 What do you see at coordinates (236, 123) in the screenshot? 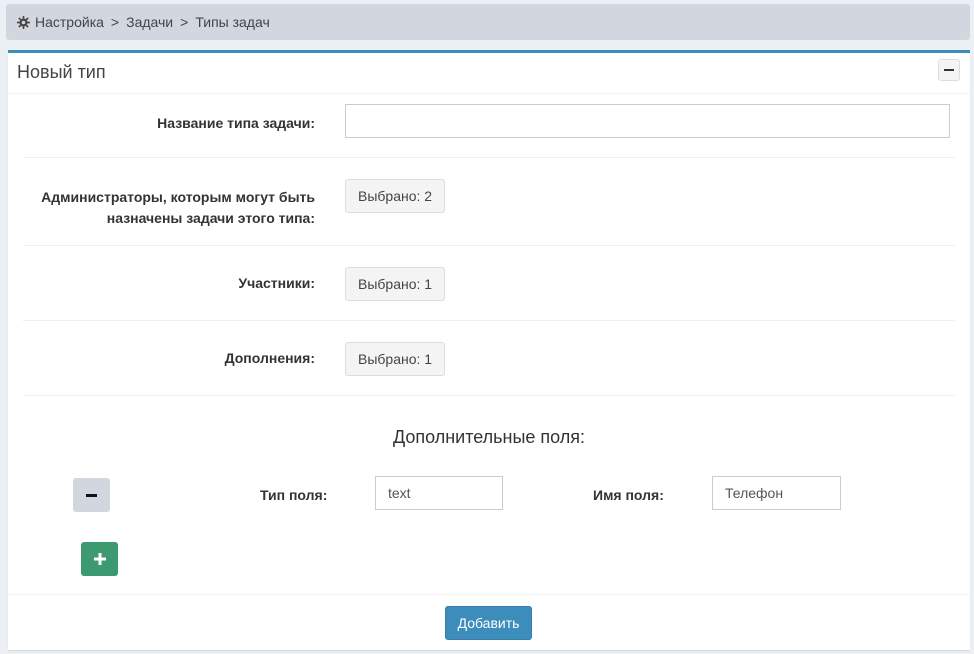
I see `task-type-name-label: Название типа задачи:` at bounding box center [236, 123].